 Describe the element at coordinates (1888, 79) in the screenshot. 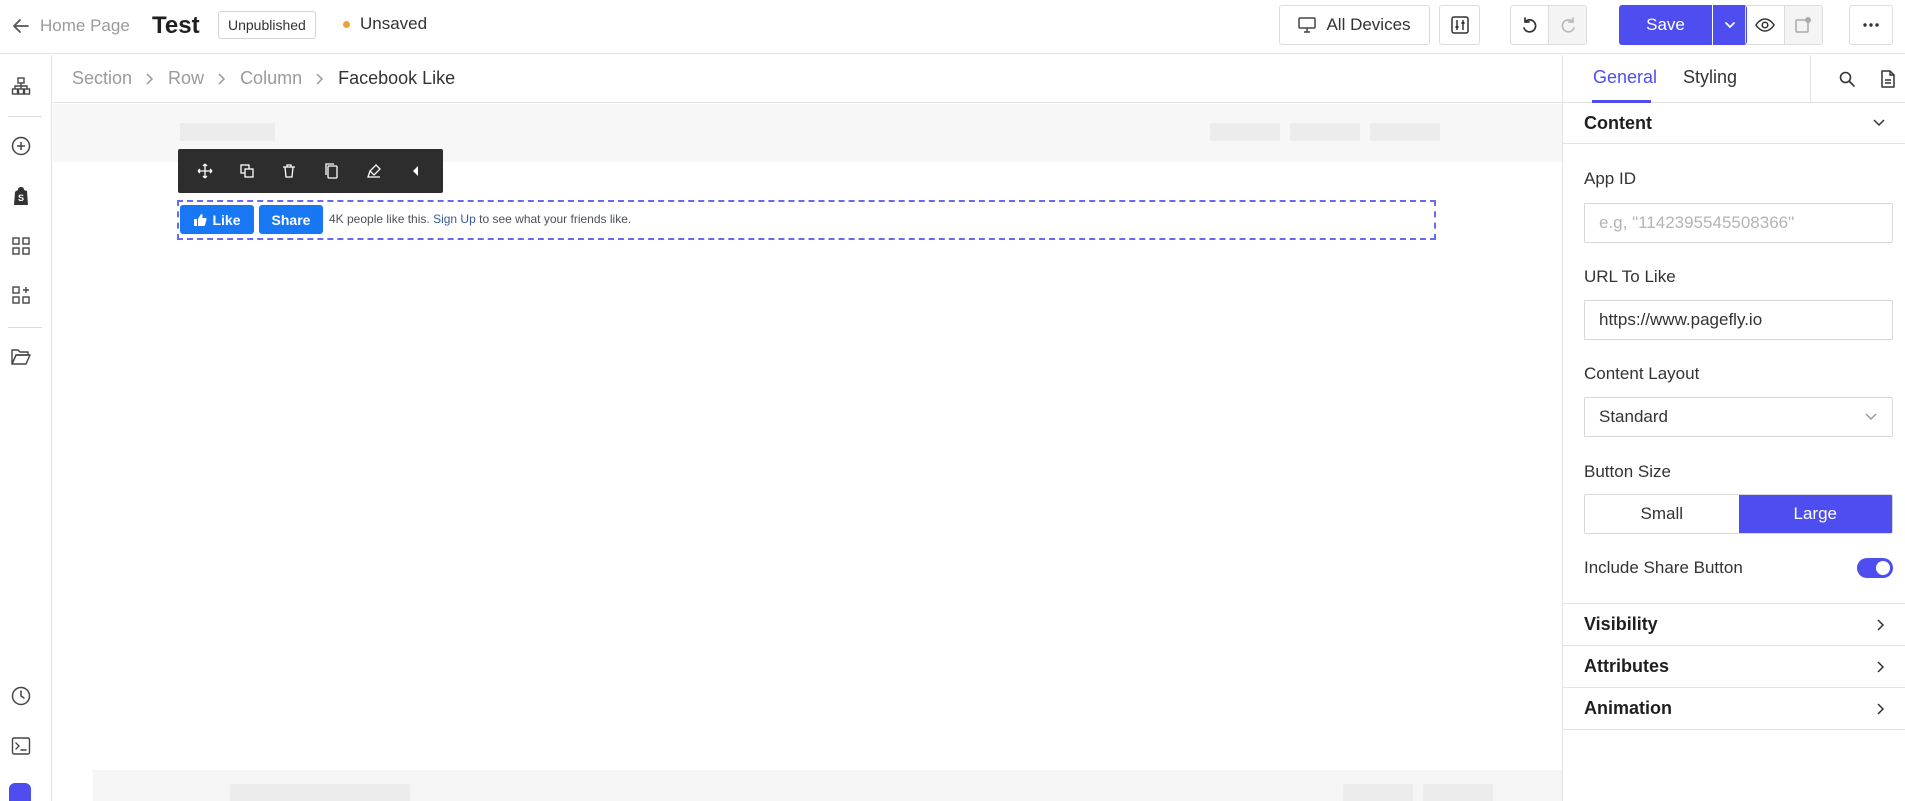

I see `document-icon` at that location.